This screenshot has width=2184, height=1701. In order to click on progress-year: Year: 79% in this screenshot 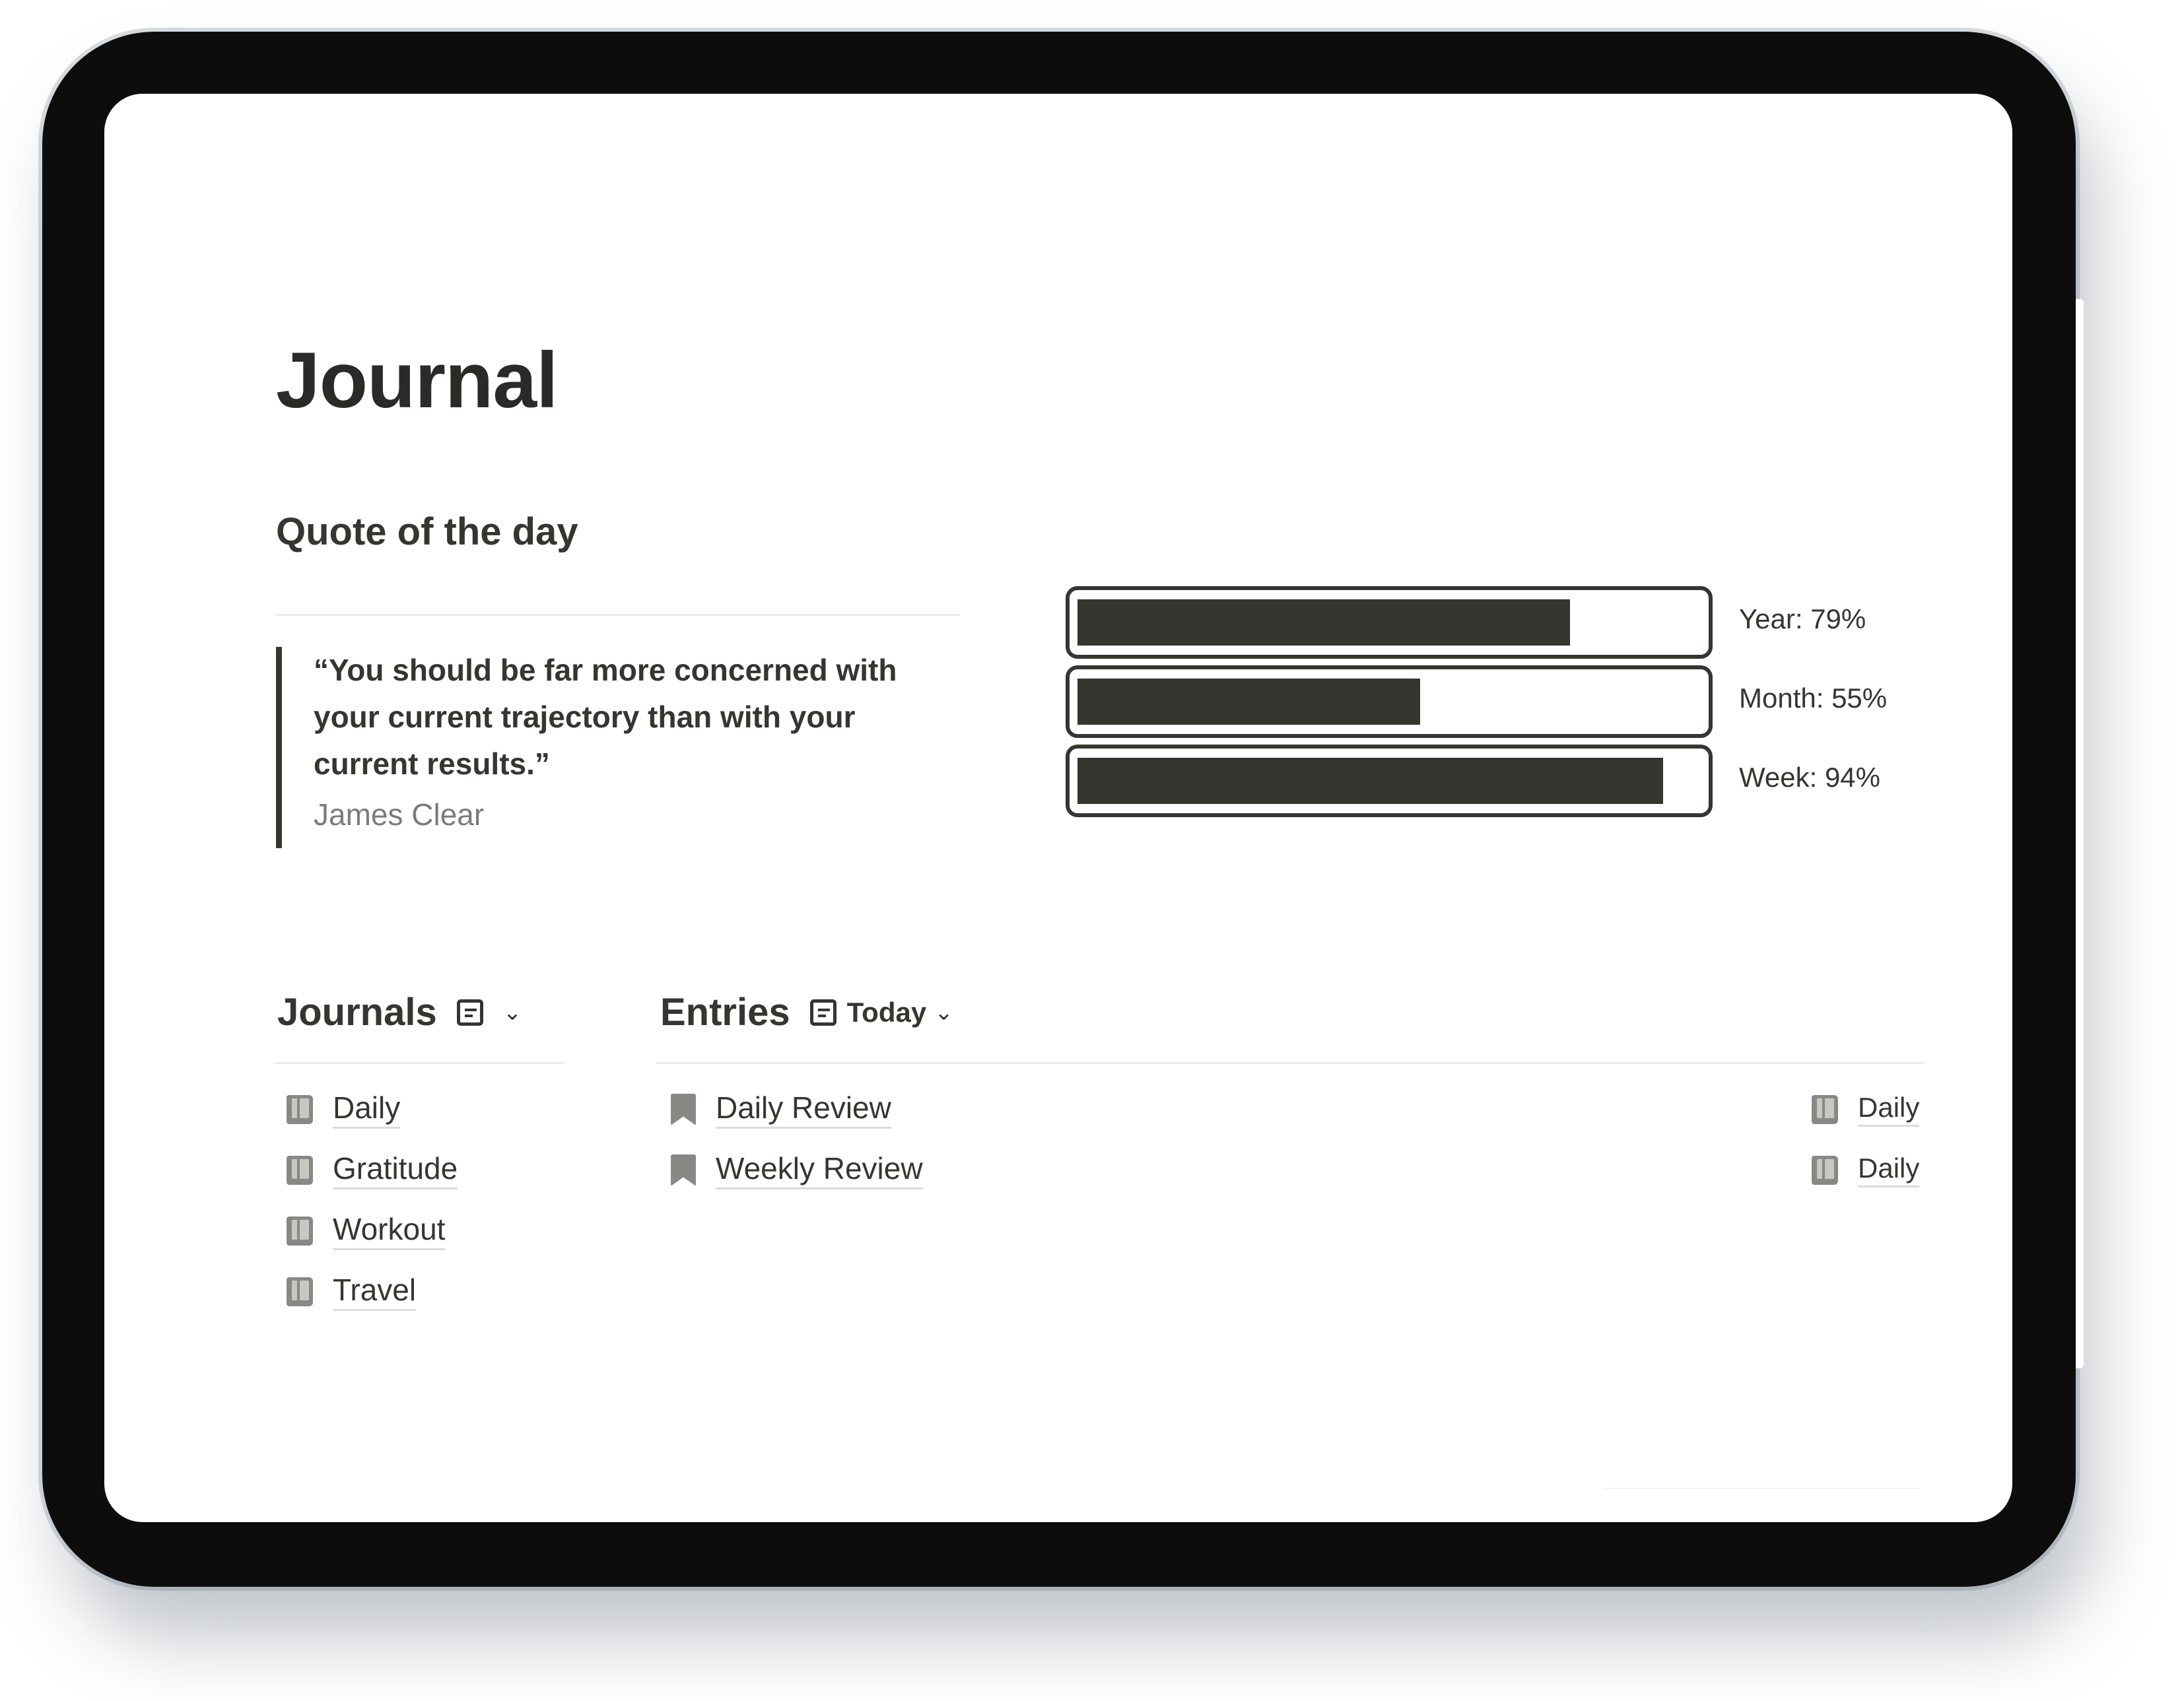, I will do `click(1528, 622)`.